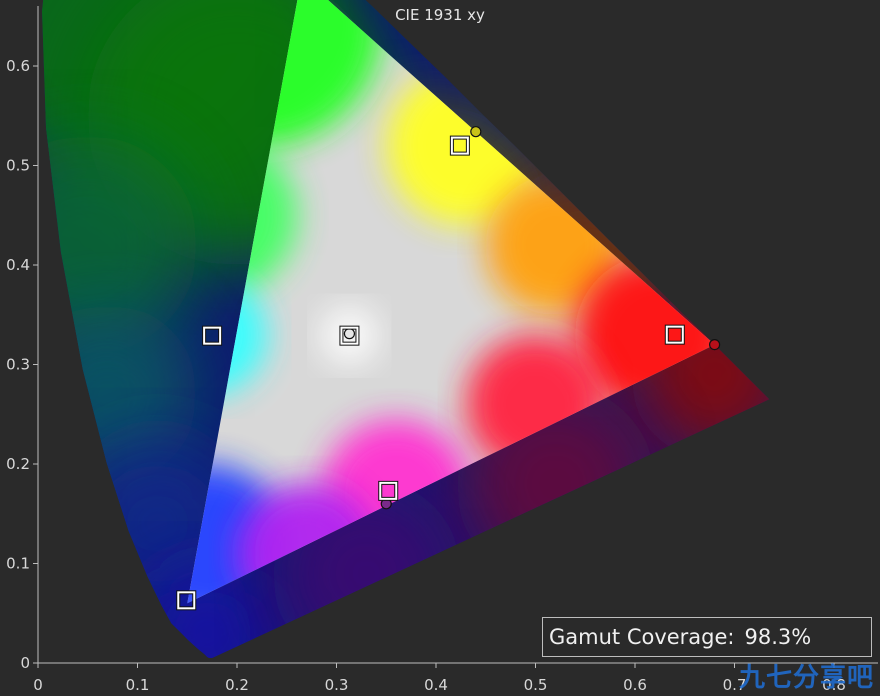 The height and width of the screenshot is (696, 880). I want to click on x-tick-label: 0.2, so click(237, 685).